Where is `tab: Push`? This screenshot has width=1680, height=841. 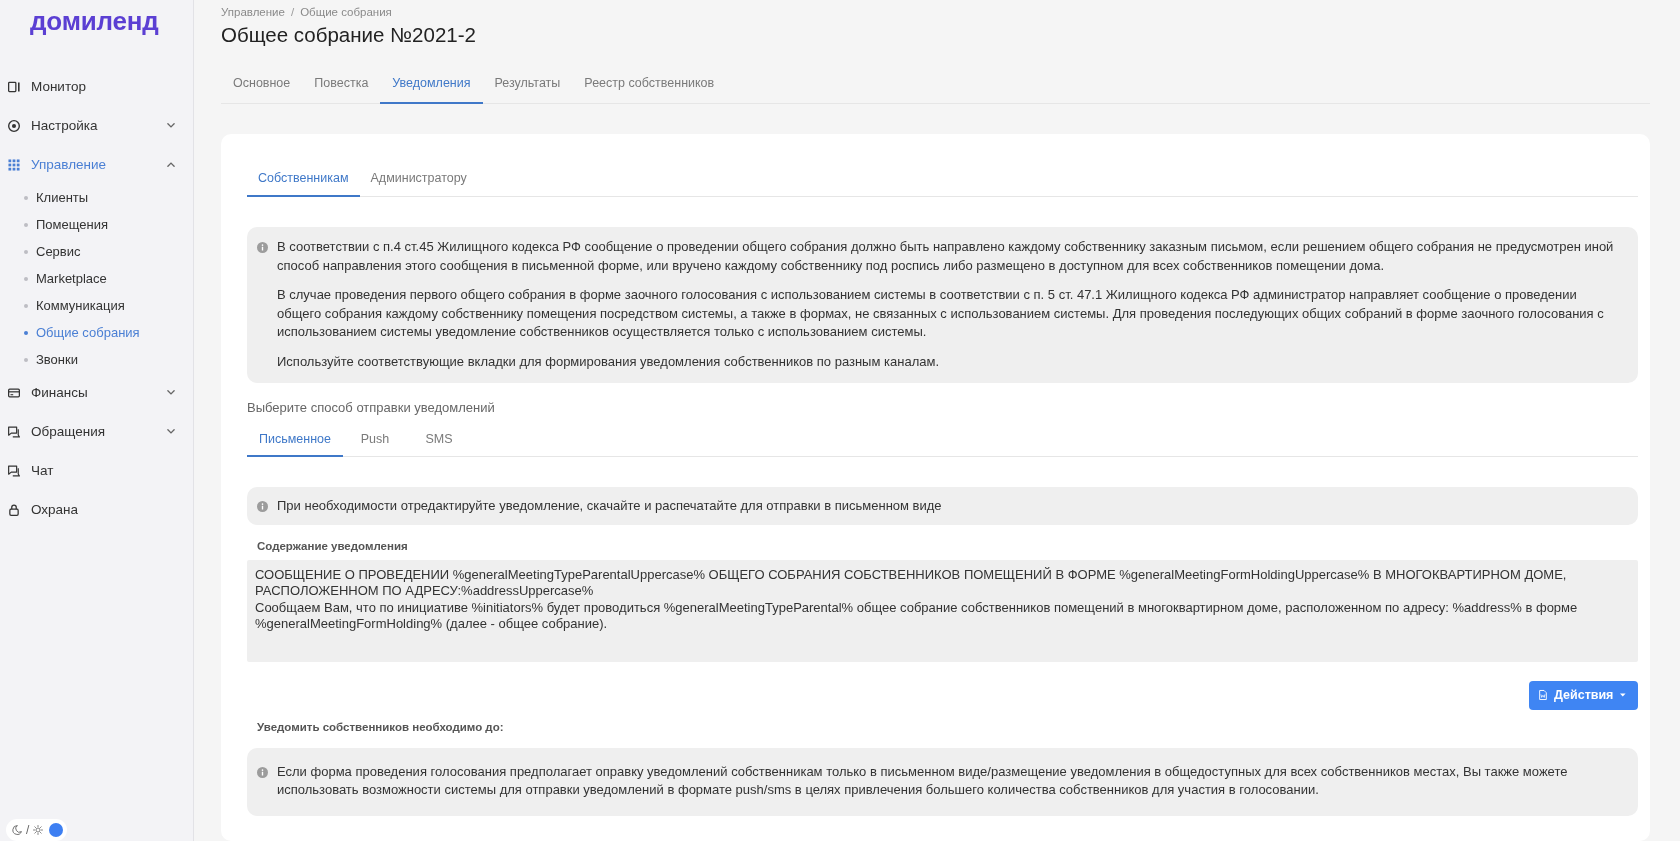 tab: Push is located at coordinates (375, 440).